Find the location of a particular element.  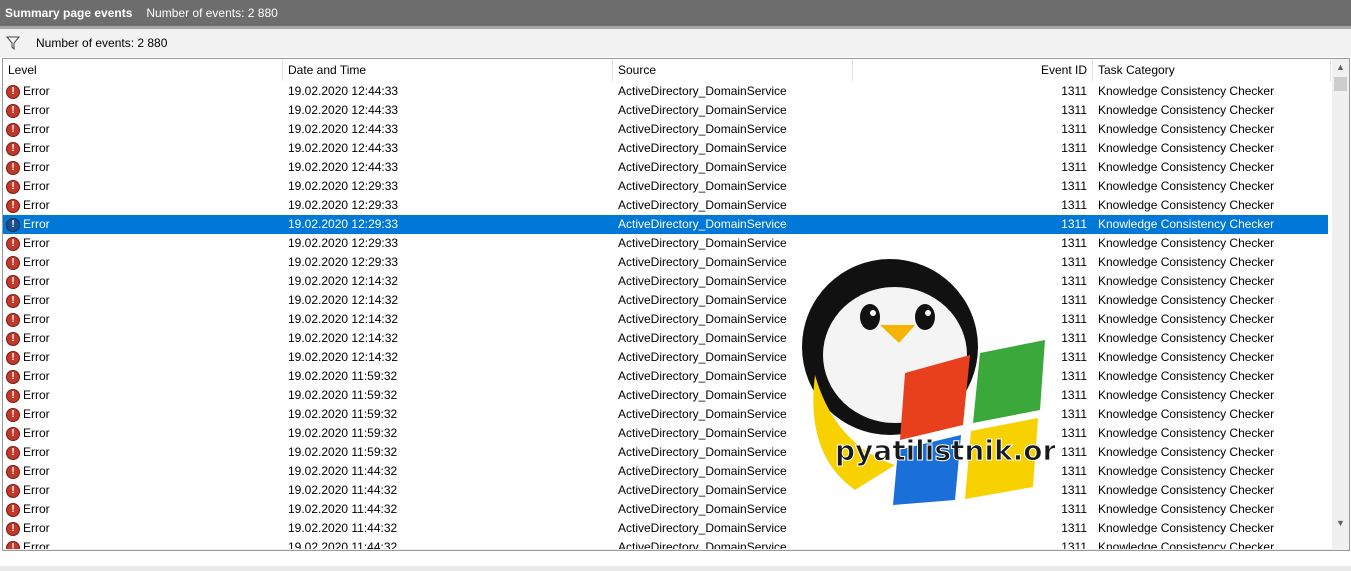

horizontal-scrollbar: ‹ › is located at coordinates (676, 549).